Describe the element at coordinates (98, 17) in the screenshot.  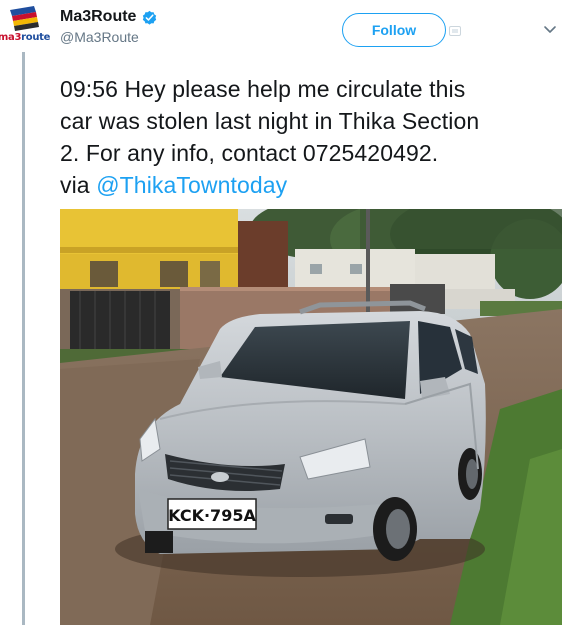
I see `display-name: Ma3Route` at that location.